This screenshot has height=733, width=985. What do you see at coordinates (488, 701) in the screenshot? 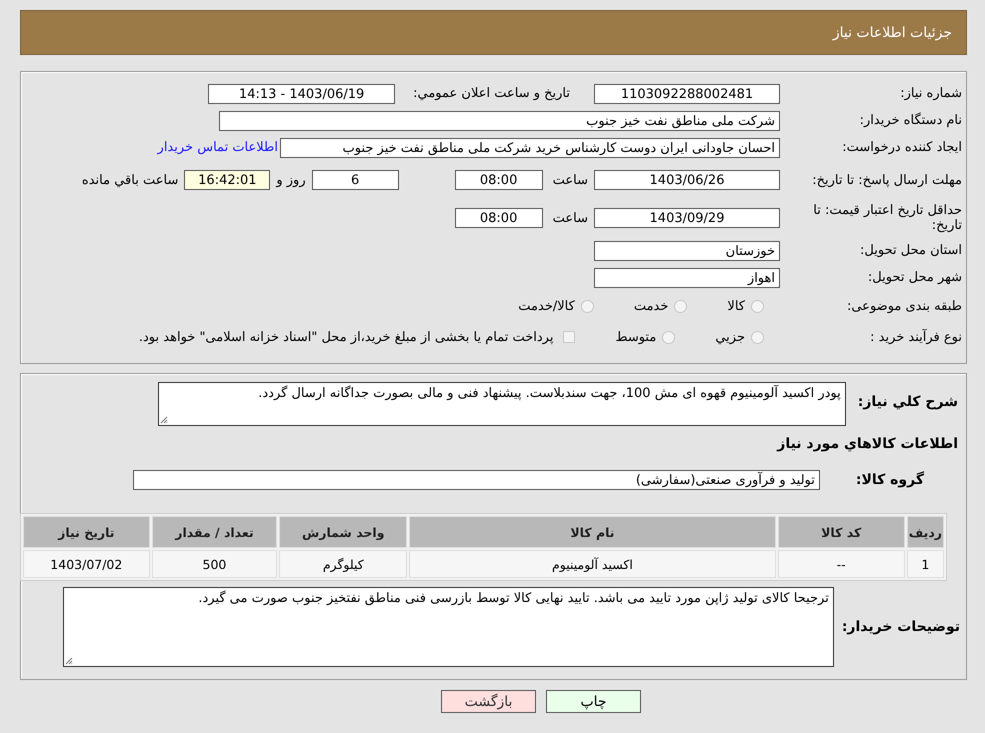
I see `back-button: بازگشت` at bounding box center [488, 701].